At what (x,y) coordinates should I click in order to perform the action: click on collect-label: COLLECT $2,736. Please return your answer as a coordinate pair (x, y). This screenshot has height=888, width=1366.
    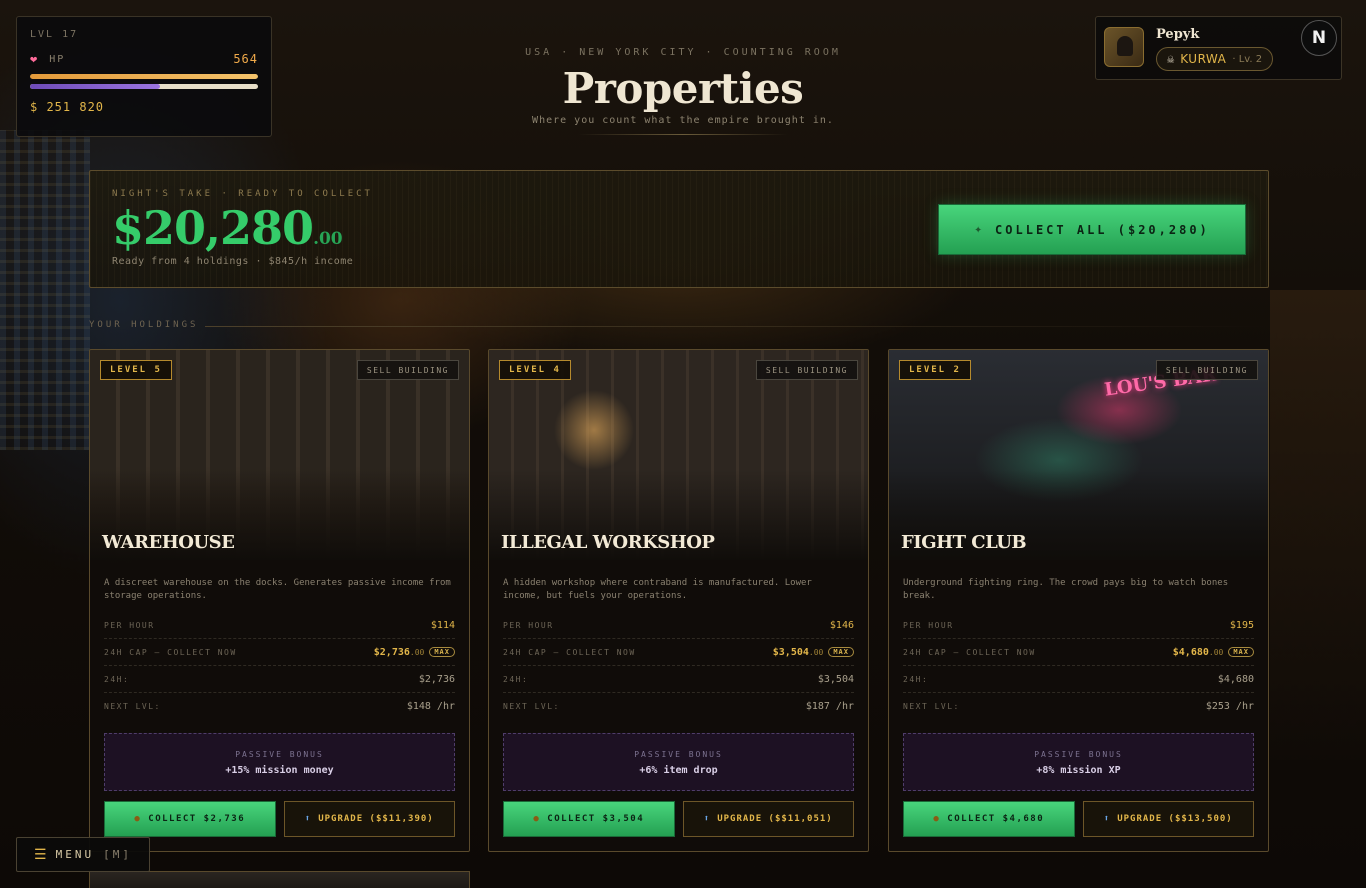
    Looking at the image, I should click on (197, 819).